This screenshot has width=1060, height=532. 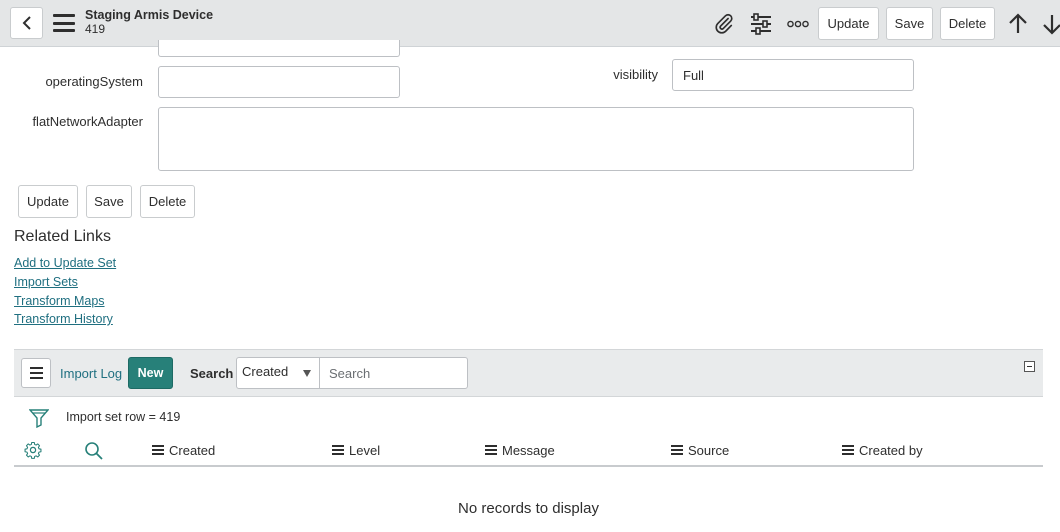 I want to click on paperclip-icon, so click(x=724, y=24).